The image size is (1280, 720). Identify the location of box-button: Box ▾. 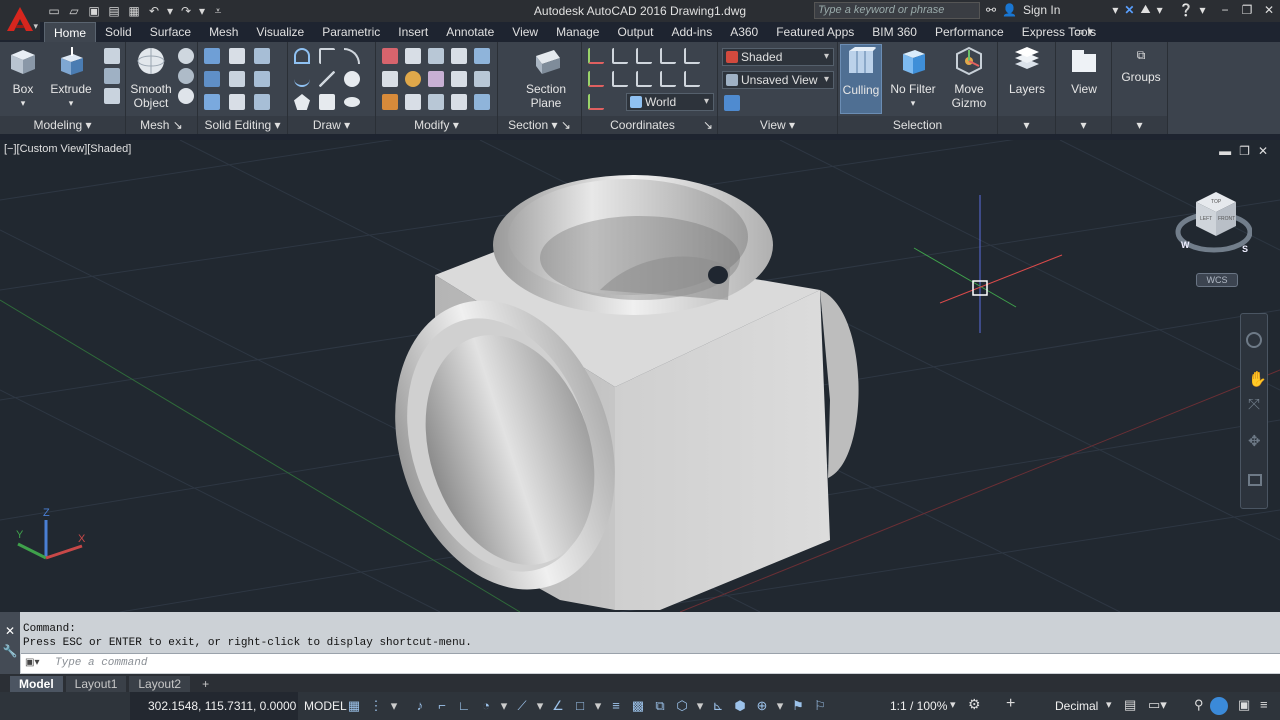
(23, 78).